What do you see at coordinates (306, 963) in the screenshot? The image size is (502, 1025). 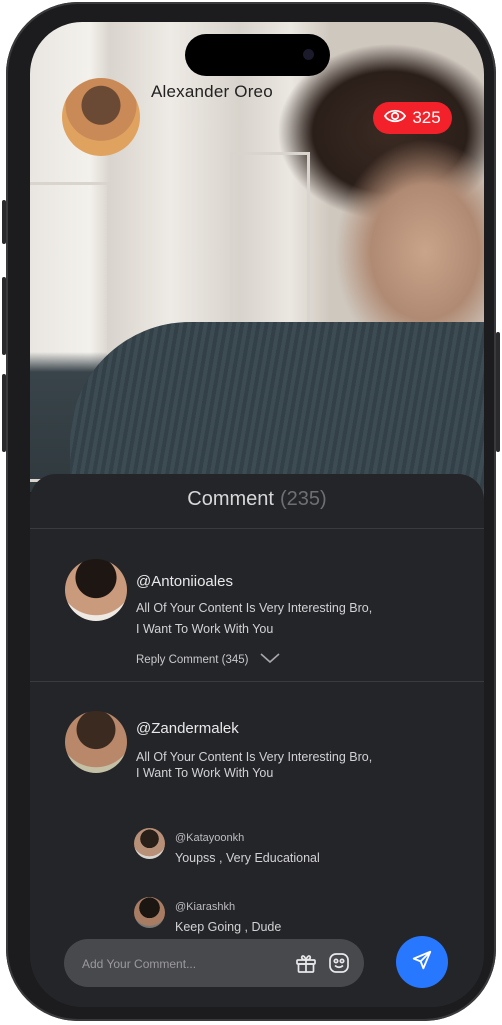 I see `gift-icon` at bounding box center [306, 963].